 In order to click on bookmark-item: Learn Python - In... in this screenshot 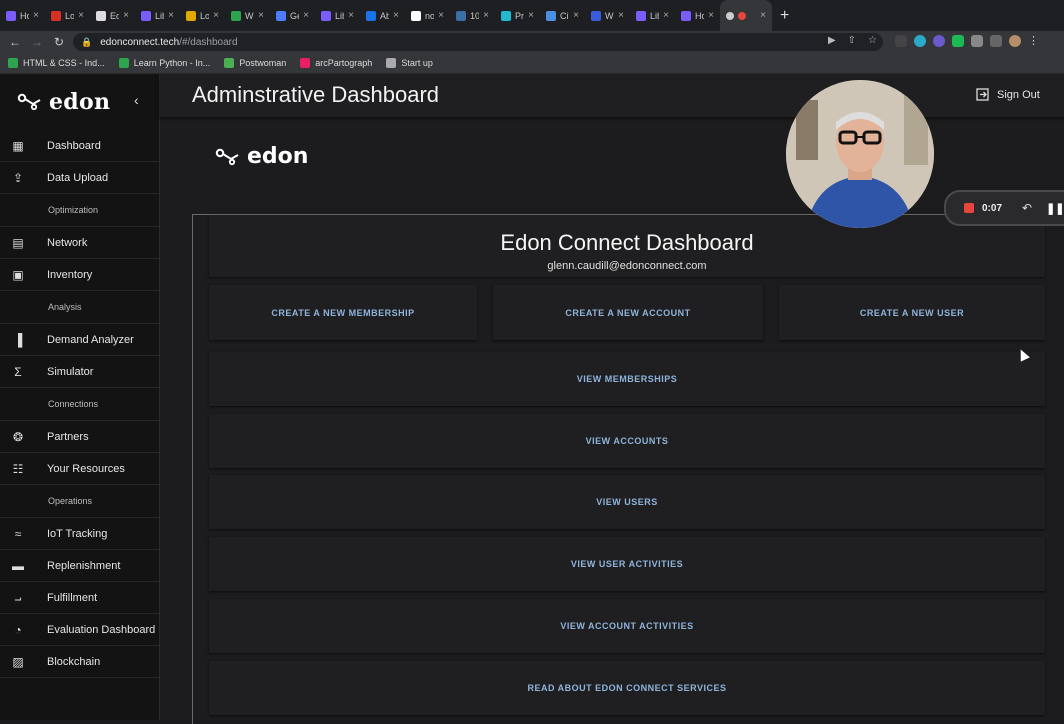, I will do `click(164, 63)`.